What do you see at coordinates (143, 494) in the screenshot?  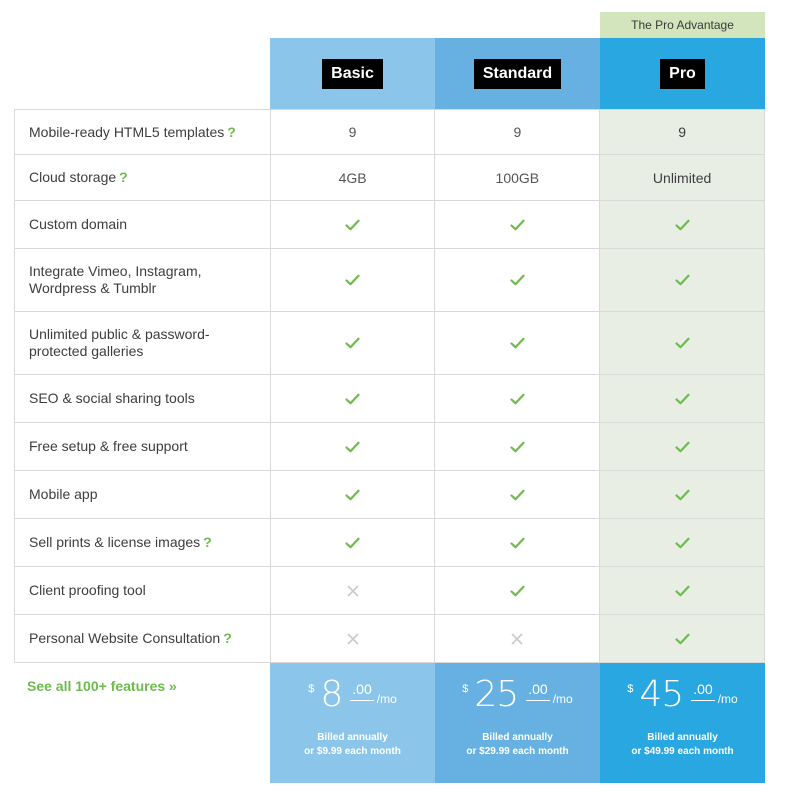 I see `feature-label-cell: Mobile app` at bounding box center [143, 494].